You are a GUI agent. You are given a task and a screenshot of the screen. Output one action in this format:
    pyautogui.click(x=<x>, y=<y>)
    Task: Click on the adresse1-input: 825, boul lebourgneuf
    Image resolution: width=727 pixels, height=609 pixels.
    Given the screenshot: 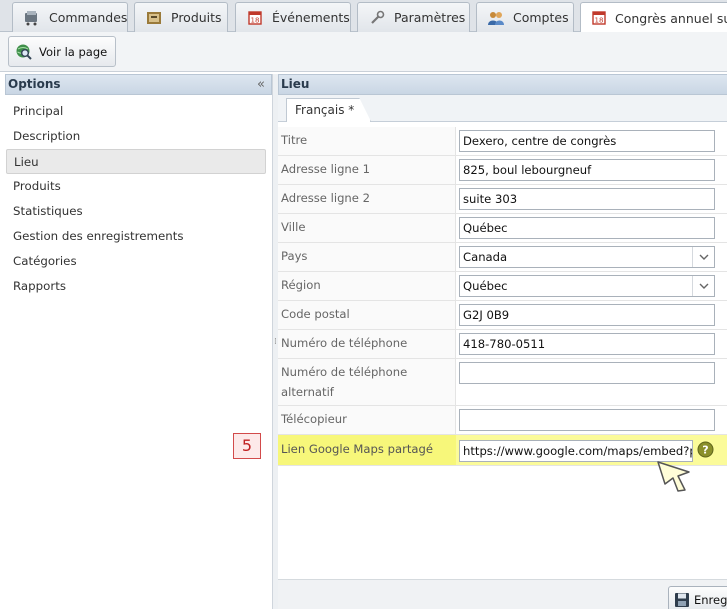 What is the action you would take?
    pyautogui.click(x=587, y=170)
    